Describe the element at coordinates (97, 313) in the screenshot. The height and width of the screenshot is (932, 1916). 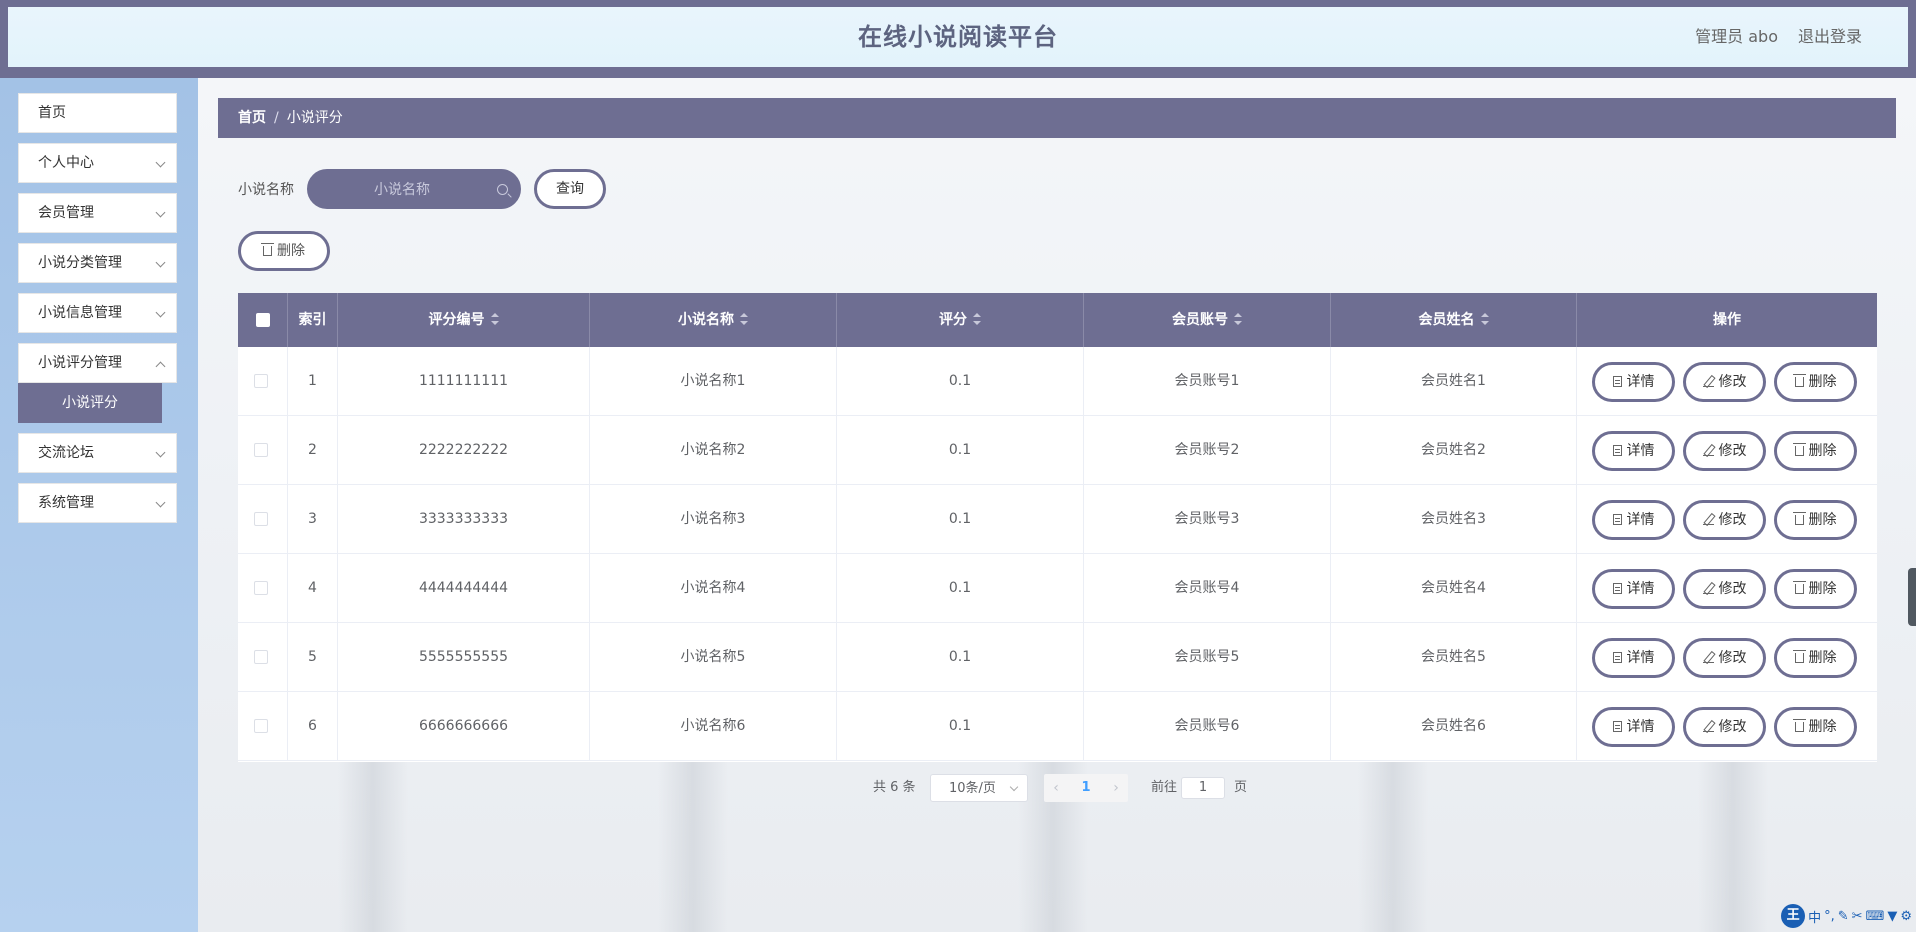
I see `sidebar-item-novel-info-management: 小说信息管理` at that location.